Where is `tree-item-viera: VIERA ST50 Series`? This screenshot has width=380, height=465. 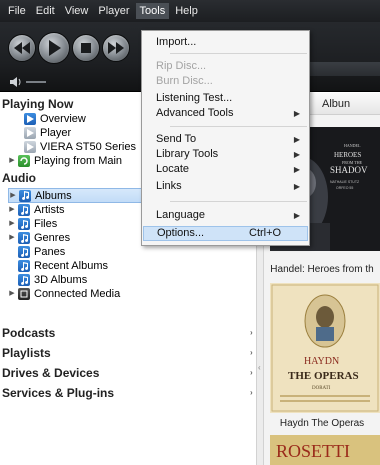 tree-item-viera: VIERA ST50 Series is located at coordinates (80, 147).